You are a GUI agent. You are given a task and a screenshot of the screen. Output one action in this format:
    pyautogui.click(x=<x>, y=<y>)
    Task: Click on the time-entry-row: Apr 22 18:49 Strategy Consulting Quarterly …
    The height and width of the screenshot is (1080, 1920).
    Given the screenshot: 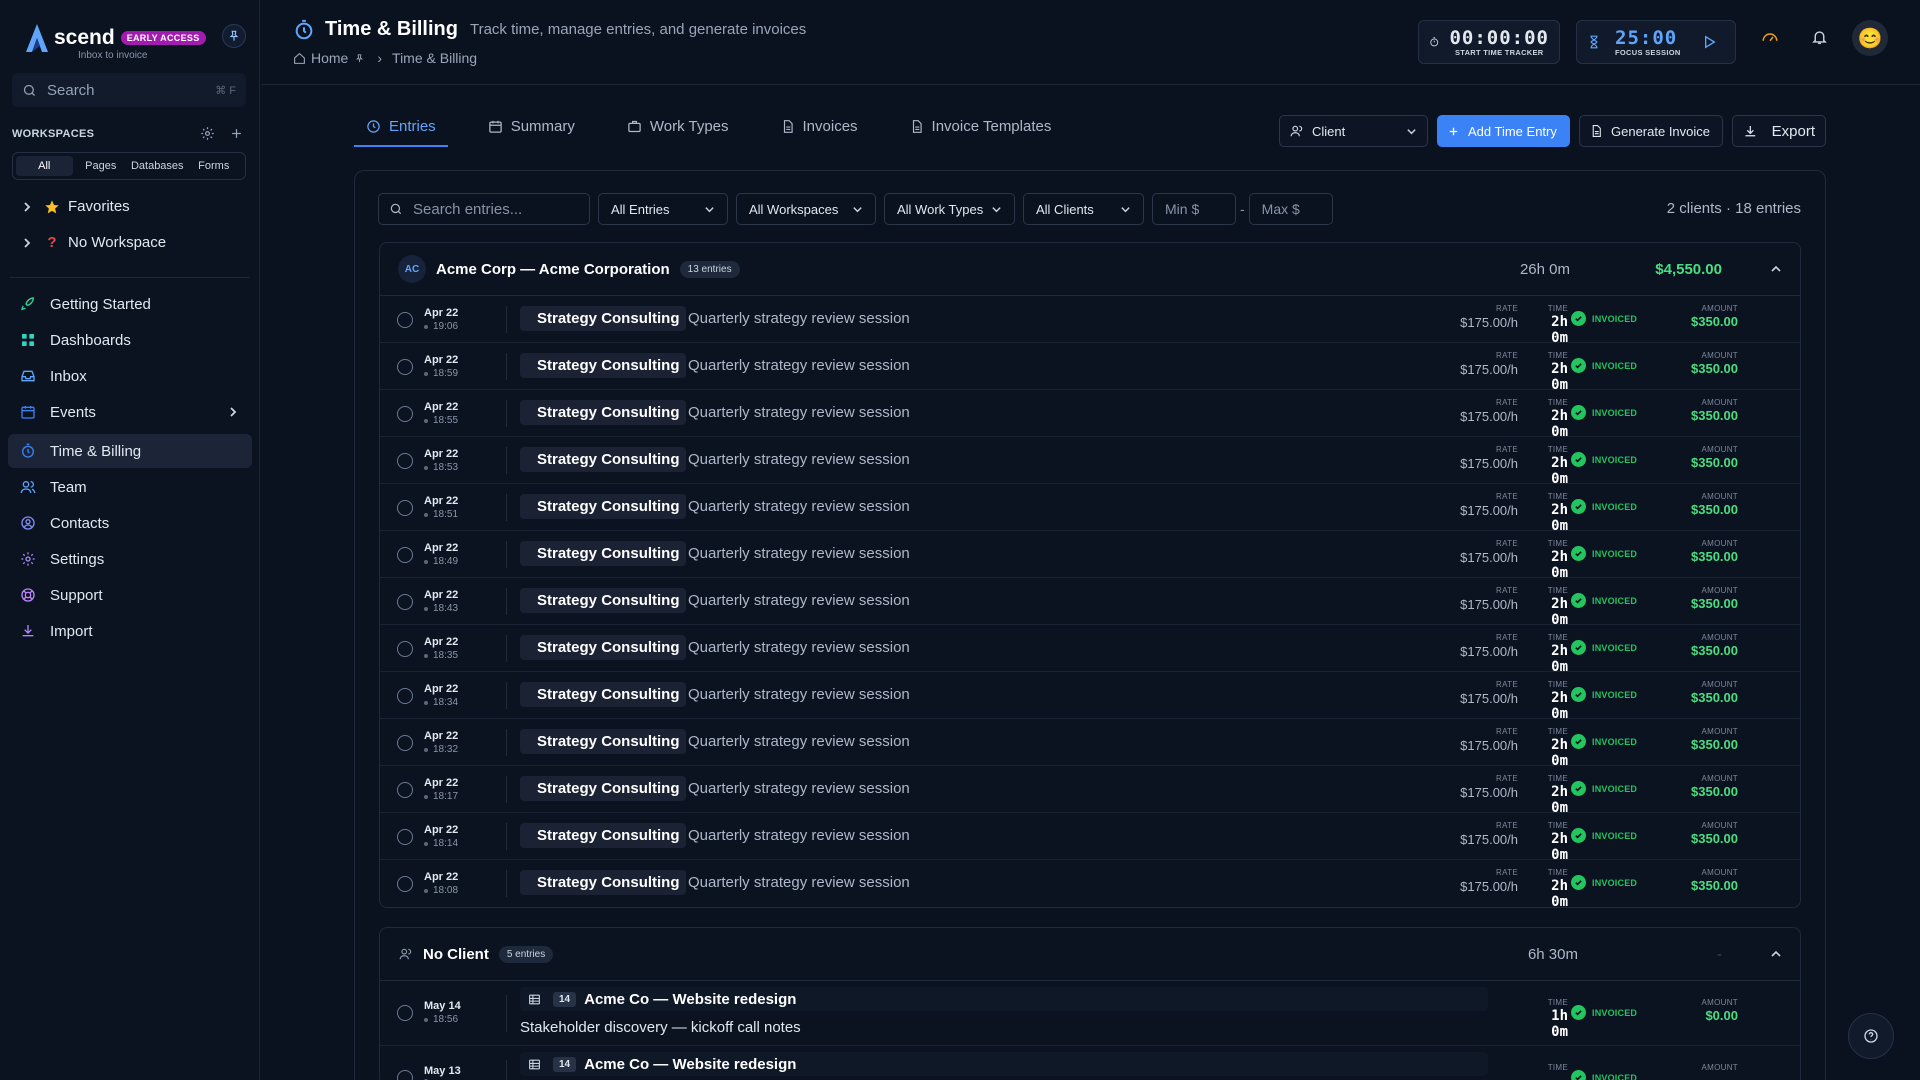 What is the action you would take?
    pyautogui.click(x=1090, y=556)
    